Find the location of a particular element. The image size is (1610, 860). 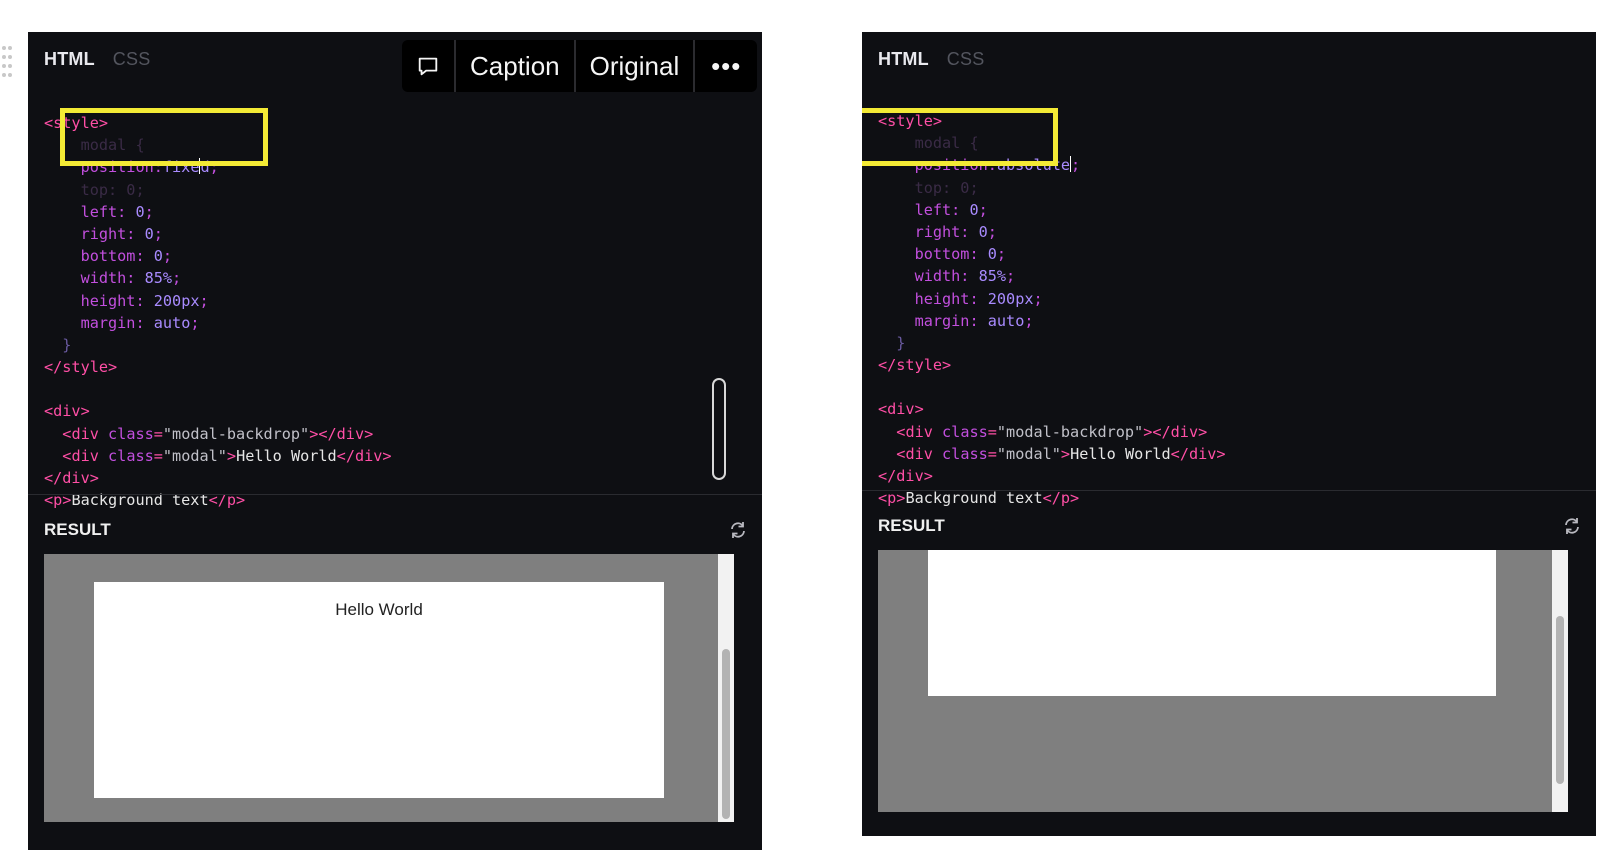

speech-bubble-icon is located at coordinates (428, 66).